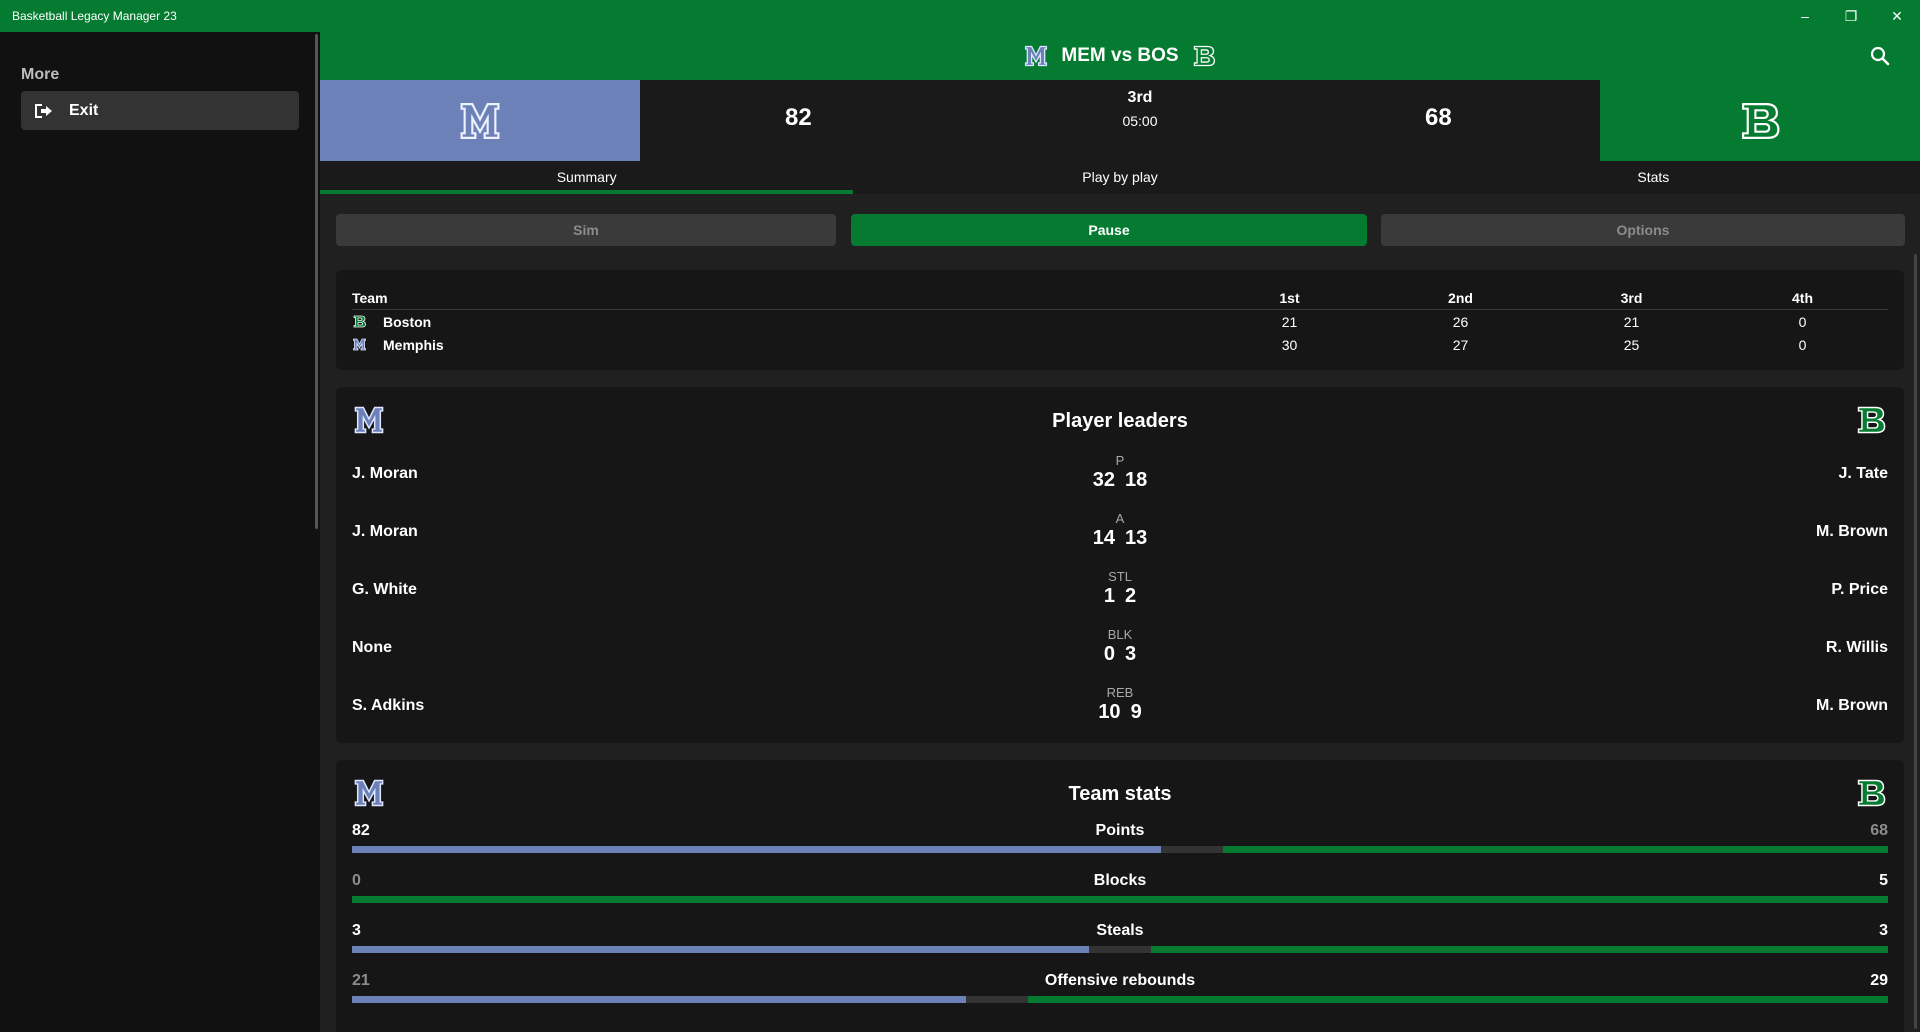 This screenshot has width=1920, height=1032. What do you see at coordinates (1120, 880) in the screenshot?
I see `team-stat-label: Blocks` at bounding box center [1120, 880].